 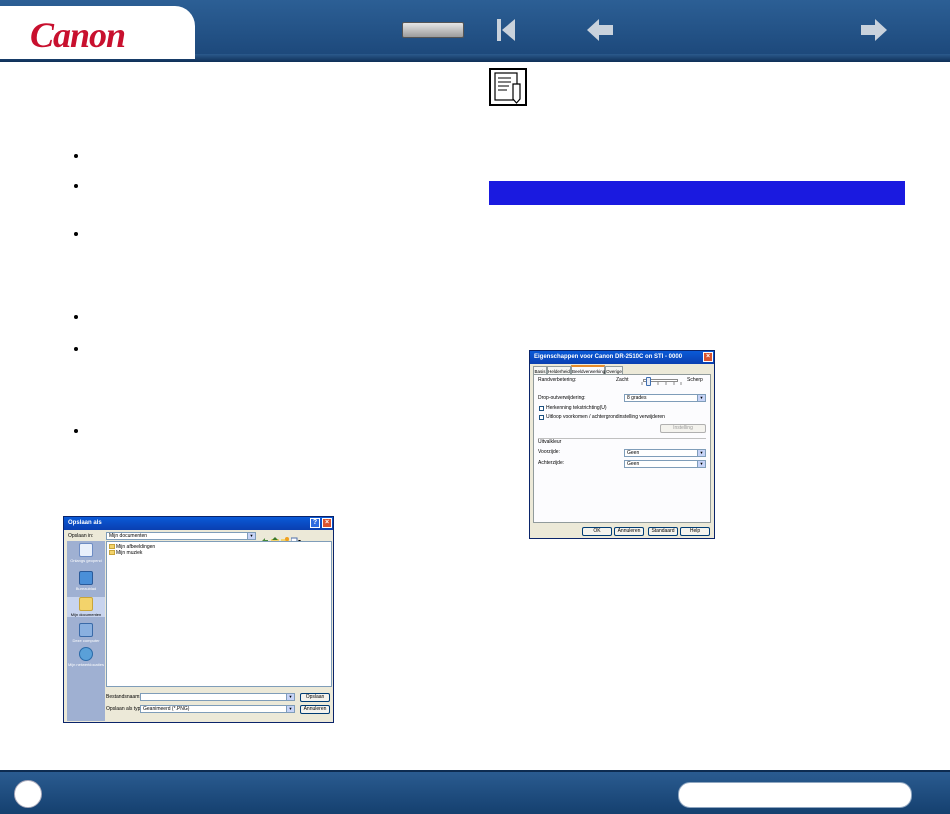 I want to click on front-label: Voorzijde:, so click(x=549, y=452).